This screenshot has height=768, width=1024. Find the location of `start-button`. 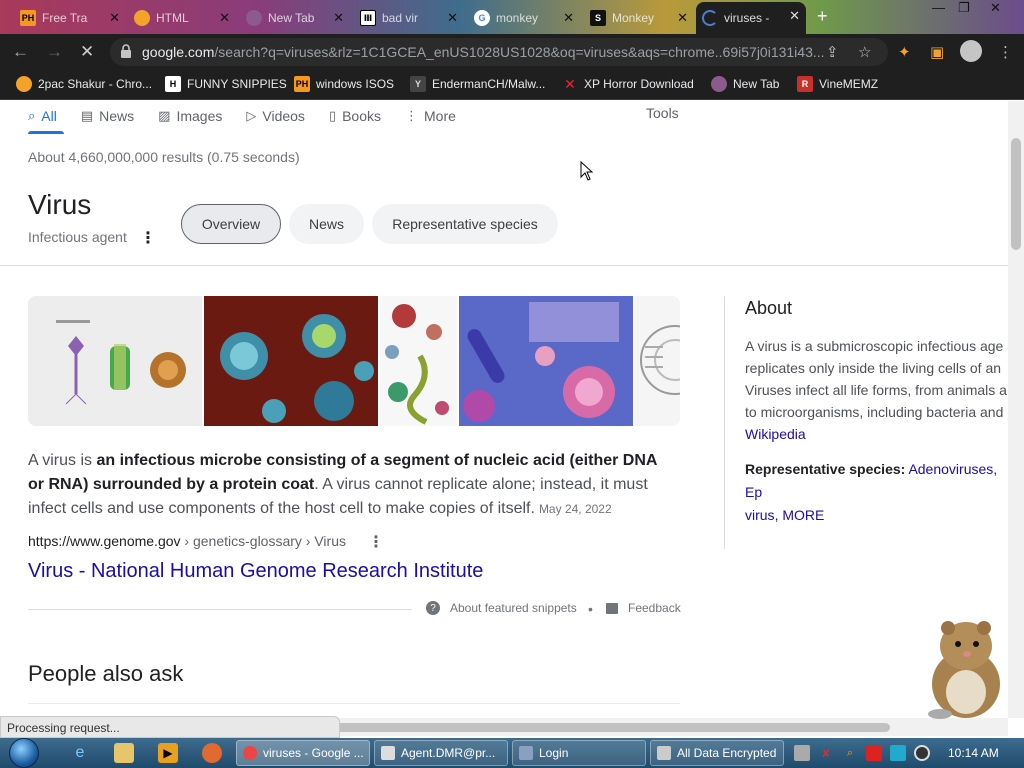

start-button is located at coordinates (24, 753).